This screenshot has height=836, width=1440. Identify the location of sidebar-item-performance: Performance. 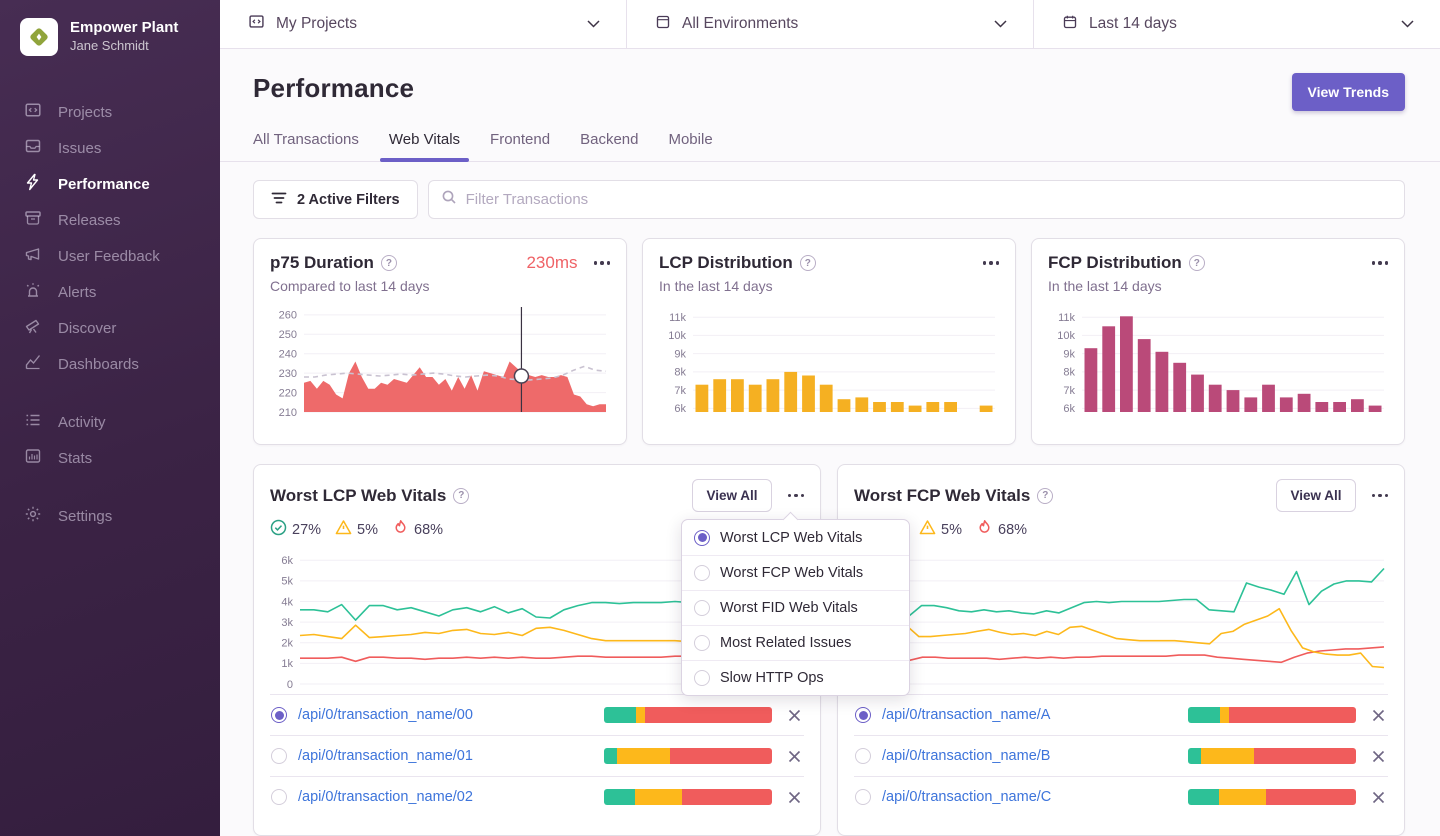
(110, 184).